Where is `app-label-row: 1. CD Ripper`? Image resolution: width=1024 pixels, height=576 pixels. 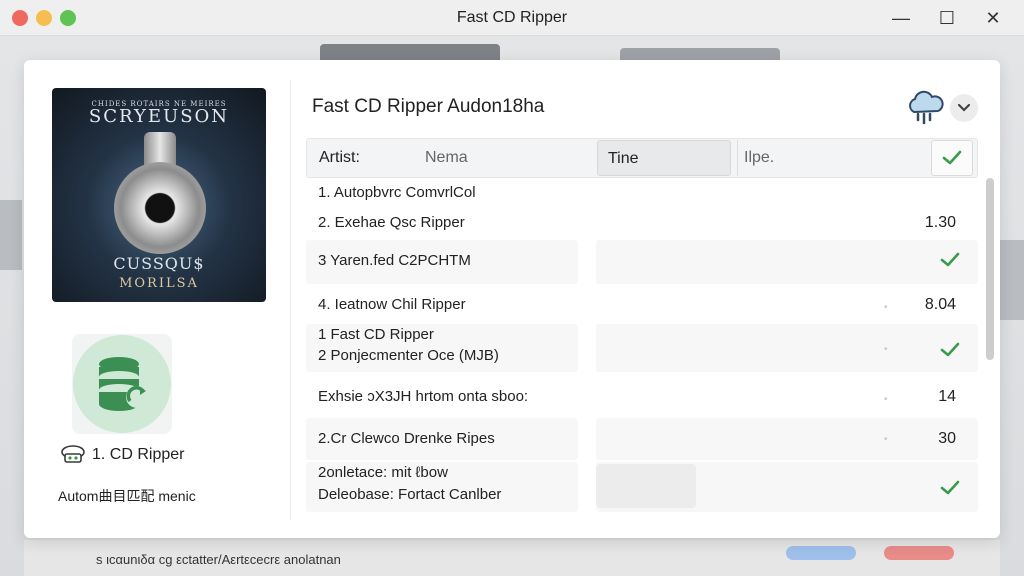 app-label-row: 1. CD Ripper is located at coordinates (122, 455).